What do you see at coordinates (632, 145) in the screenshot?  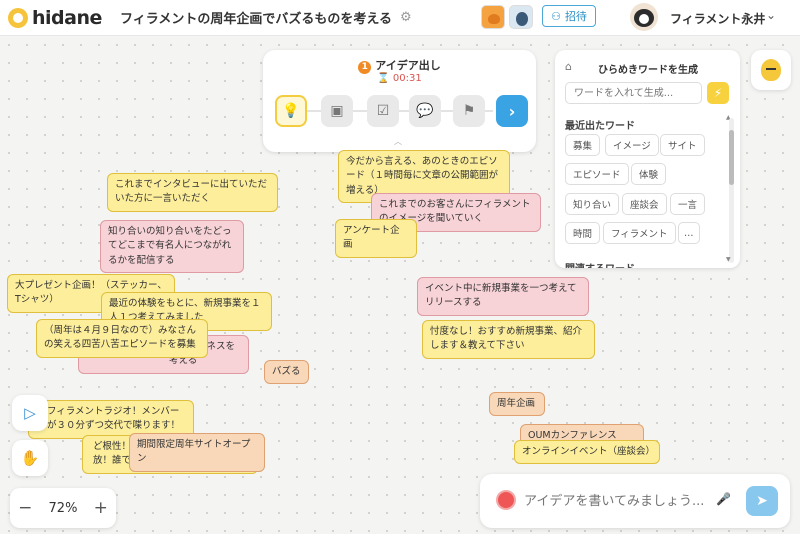 I see `word-chip: イメージ` at bounding box center [632, 145].